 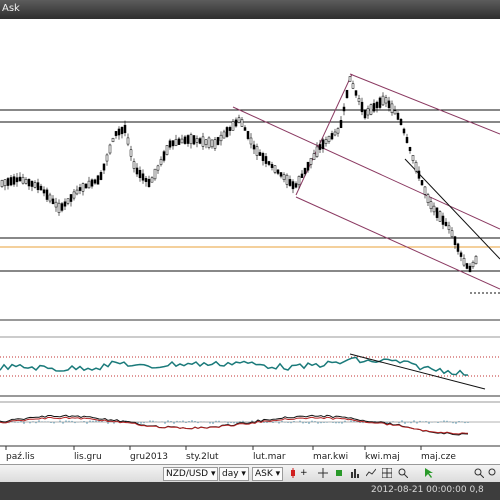 What do you see at coordinates (339, 473) in the screenshot?
I see `candle-icon` at bounding box center [339, 473].